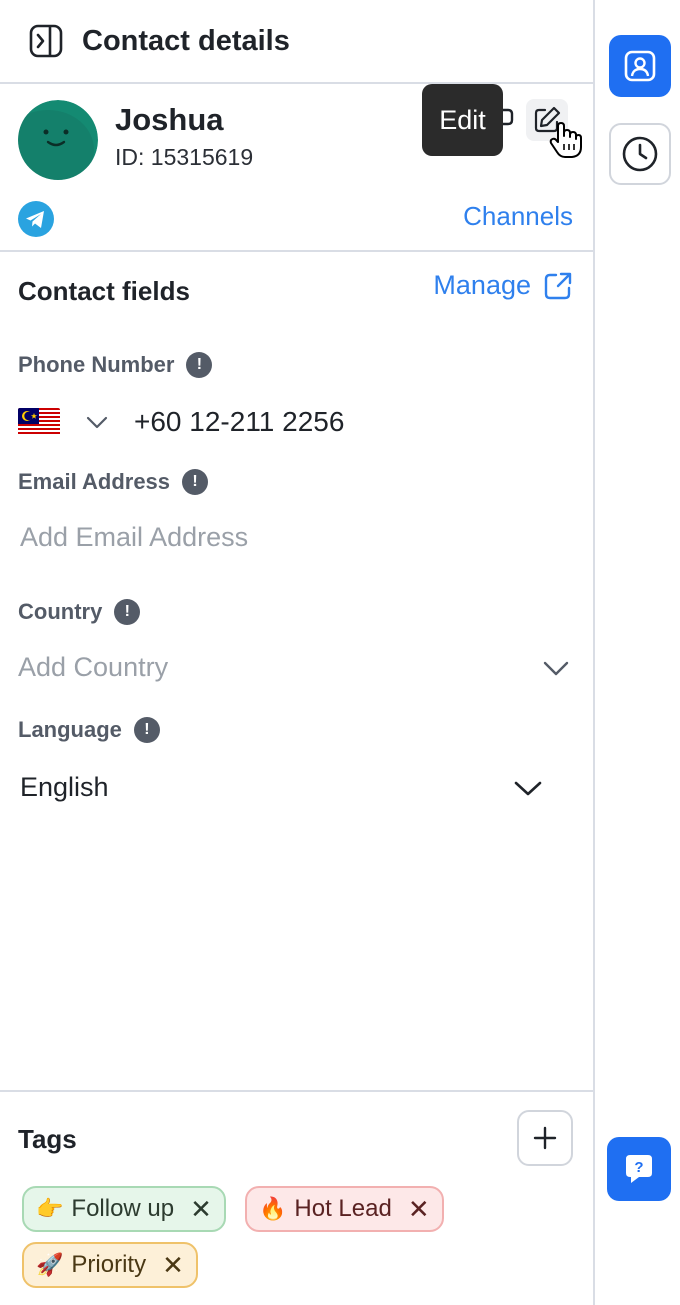 Image resolution: width=680 pixels, height=1305 pixels. What do you see at coordinates (239, 422) in the screenshot?
I see `phone-input: +60 12-211 2256` at bounding box center [239, 422].